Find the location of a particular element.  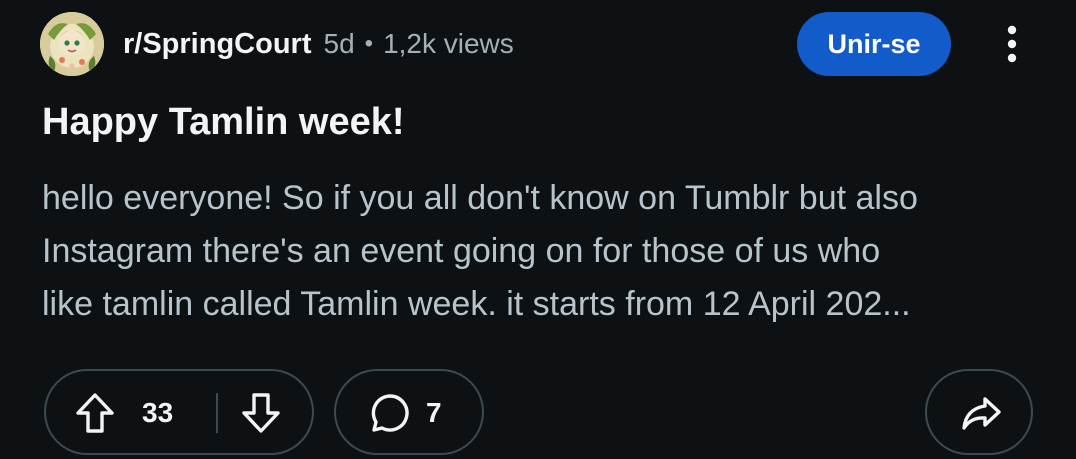

vote-divider is located at coordinates (217, 413).